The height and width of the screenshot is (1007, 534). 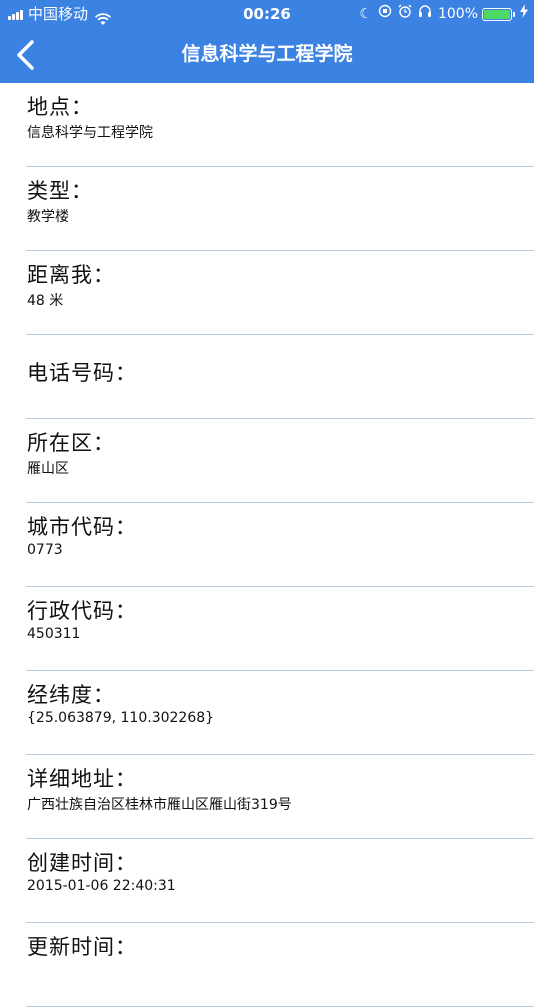 I want to click on detail-row-distance: 距离我： 48 米, so click(x=280, y=293).